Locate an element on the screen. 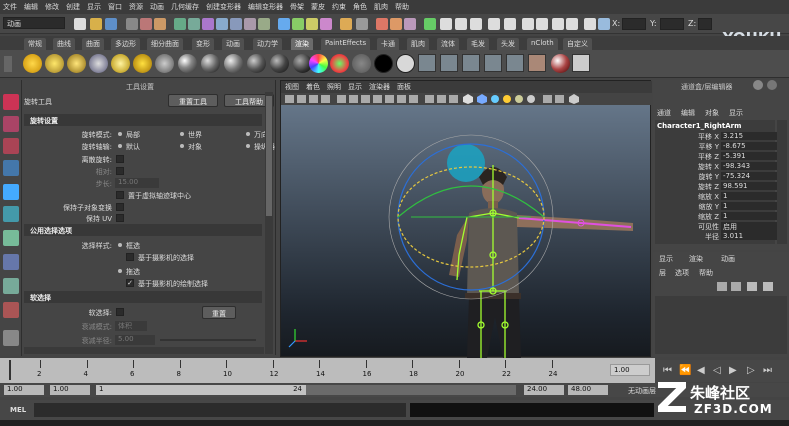  menu-character: 角色 is located at coordinates (360, 7).